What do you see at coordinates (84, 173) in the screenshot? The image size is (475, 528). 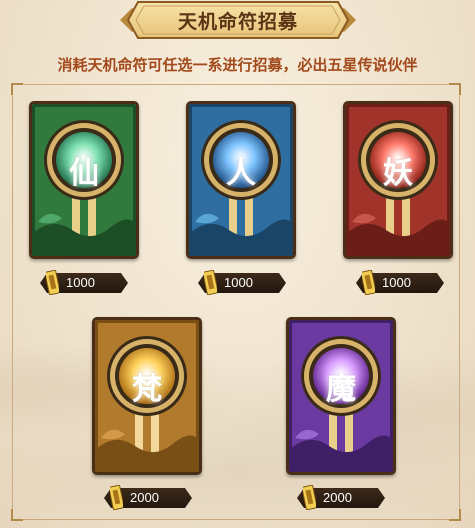 I see `card-glyph: 仙` at bounding box center [84, 173].